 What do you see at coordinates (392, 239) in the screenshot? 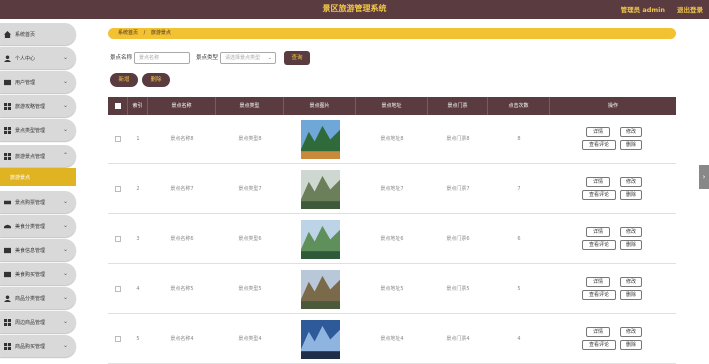
I see `spot-address-cell: 景点地址6` at bounding box center [392, 239].